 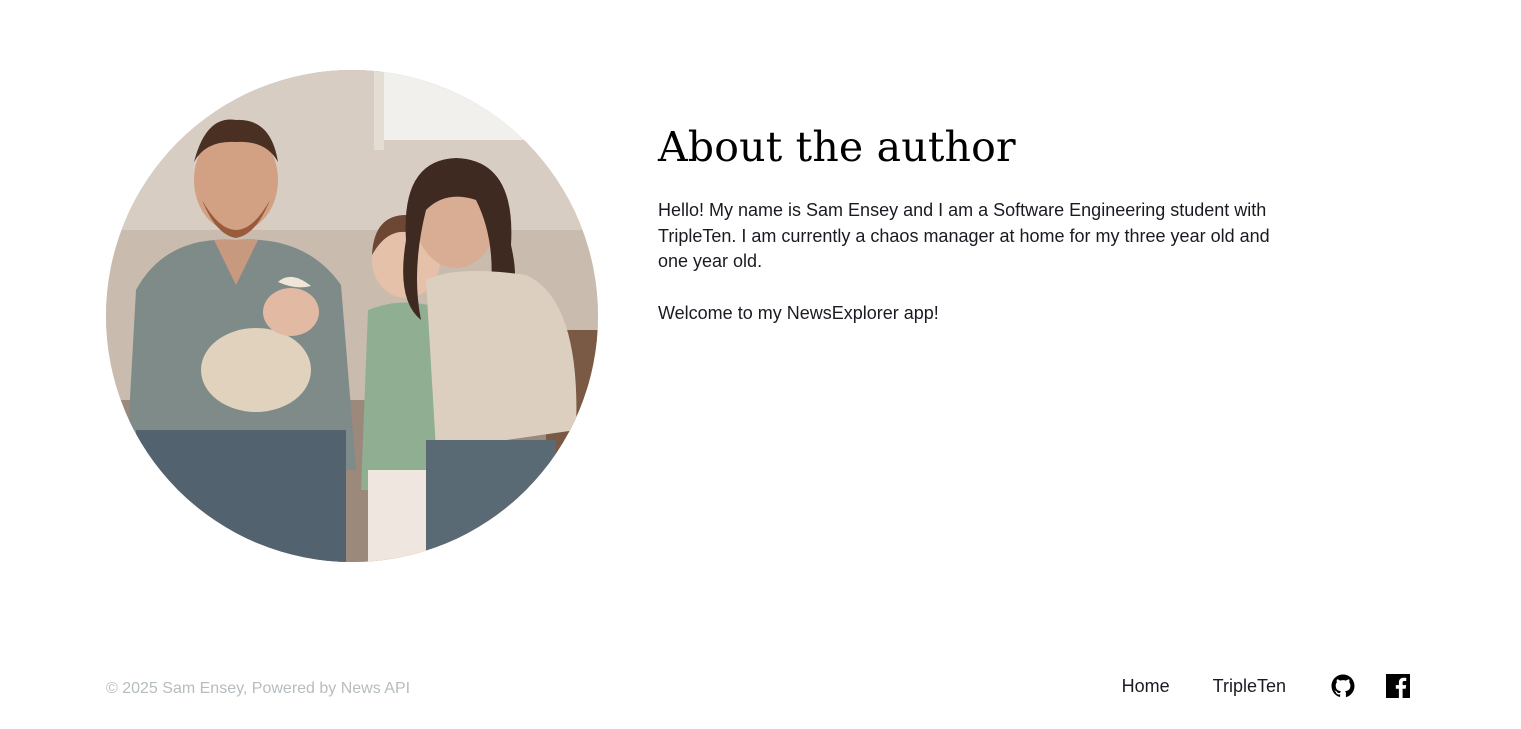 I want to click on about-title: About the author, so click(x=837, y=147).